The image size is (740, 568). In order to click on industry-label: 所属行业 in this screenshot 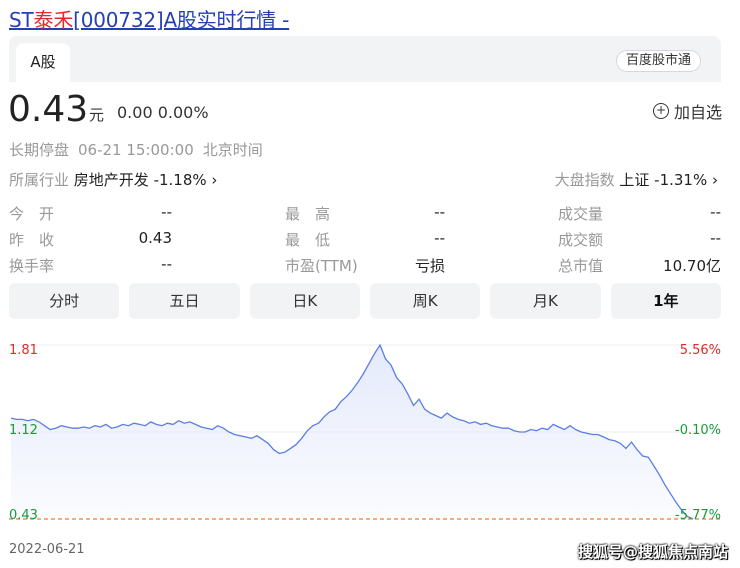, I will do `click(39, 180)`.